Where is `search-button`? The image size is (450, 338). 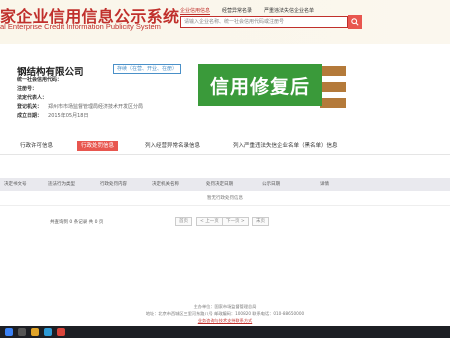
search-button is located at coordinates (355, 22).